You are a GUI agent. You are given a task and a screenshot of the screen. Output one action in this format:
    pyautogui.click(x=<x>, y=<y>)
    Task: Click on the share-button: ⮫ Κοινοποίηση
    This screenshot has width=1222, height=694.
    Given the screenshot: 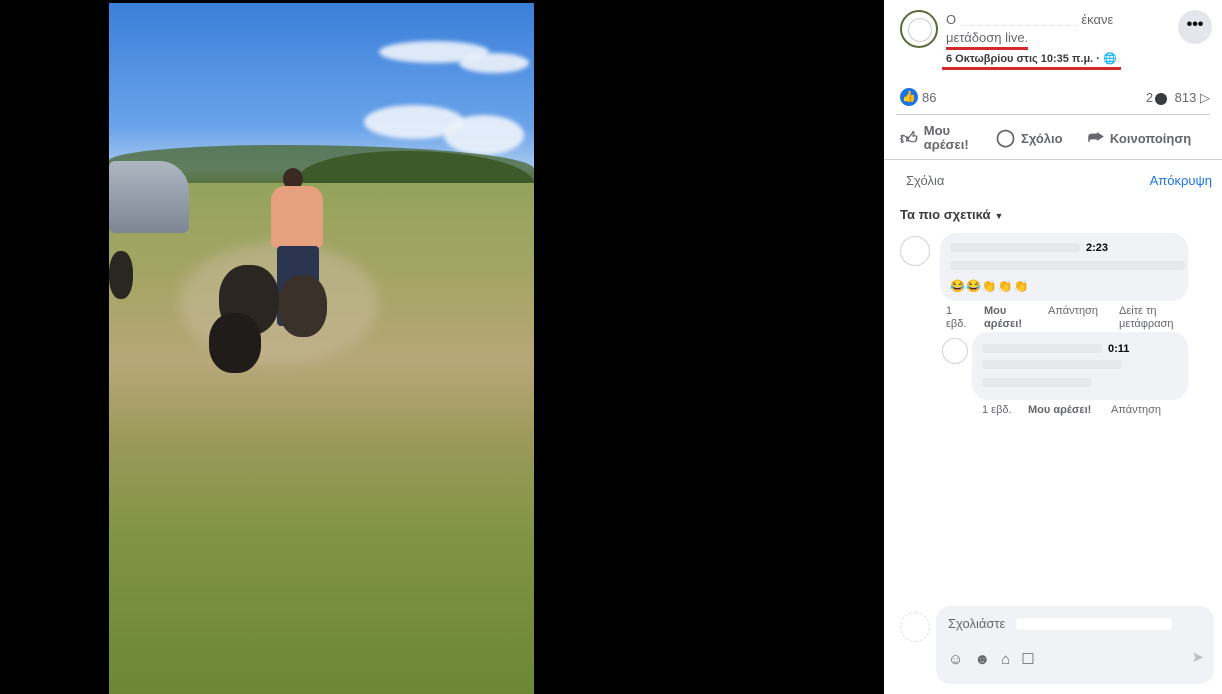 What is the action you would take?
    pyautogui.click(x=1139, y=138)
    